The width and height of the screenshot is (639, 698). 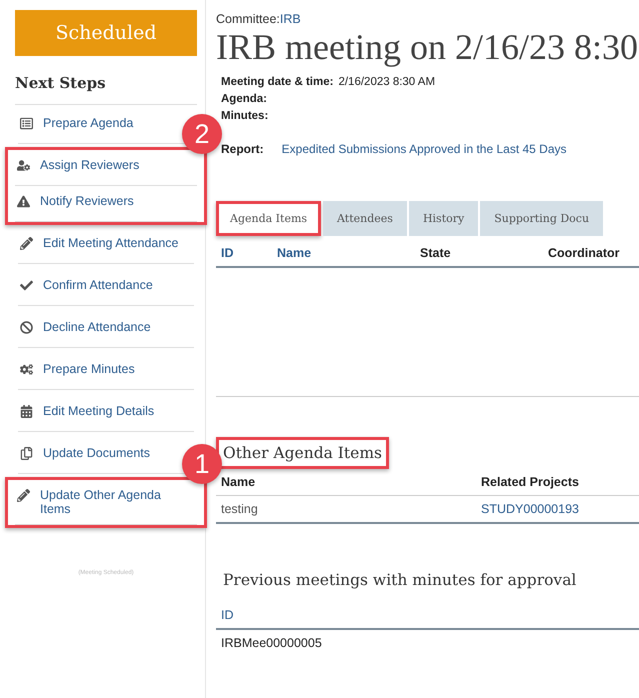 What do you see at coordinates (302, 453) in the screenshot?
I see `section-title: Other Agenda Items` at bounding box center [302, 453].